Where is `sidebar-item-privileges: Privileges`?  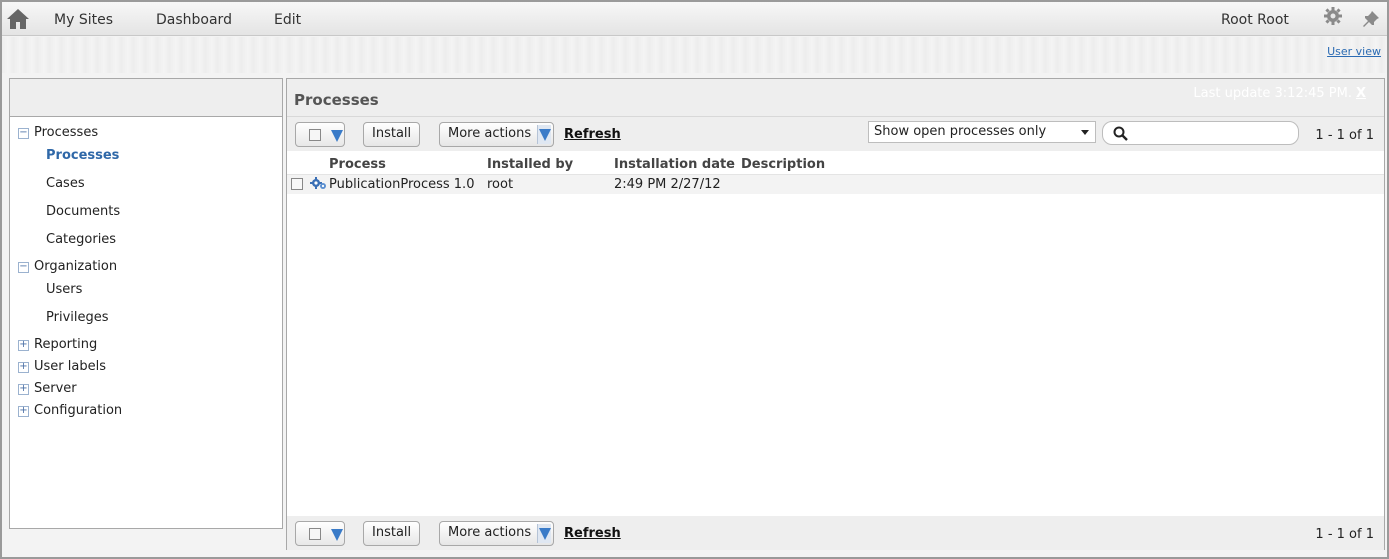 sidebar-item-privileges: Privileges is located at coordinates (77, 317).